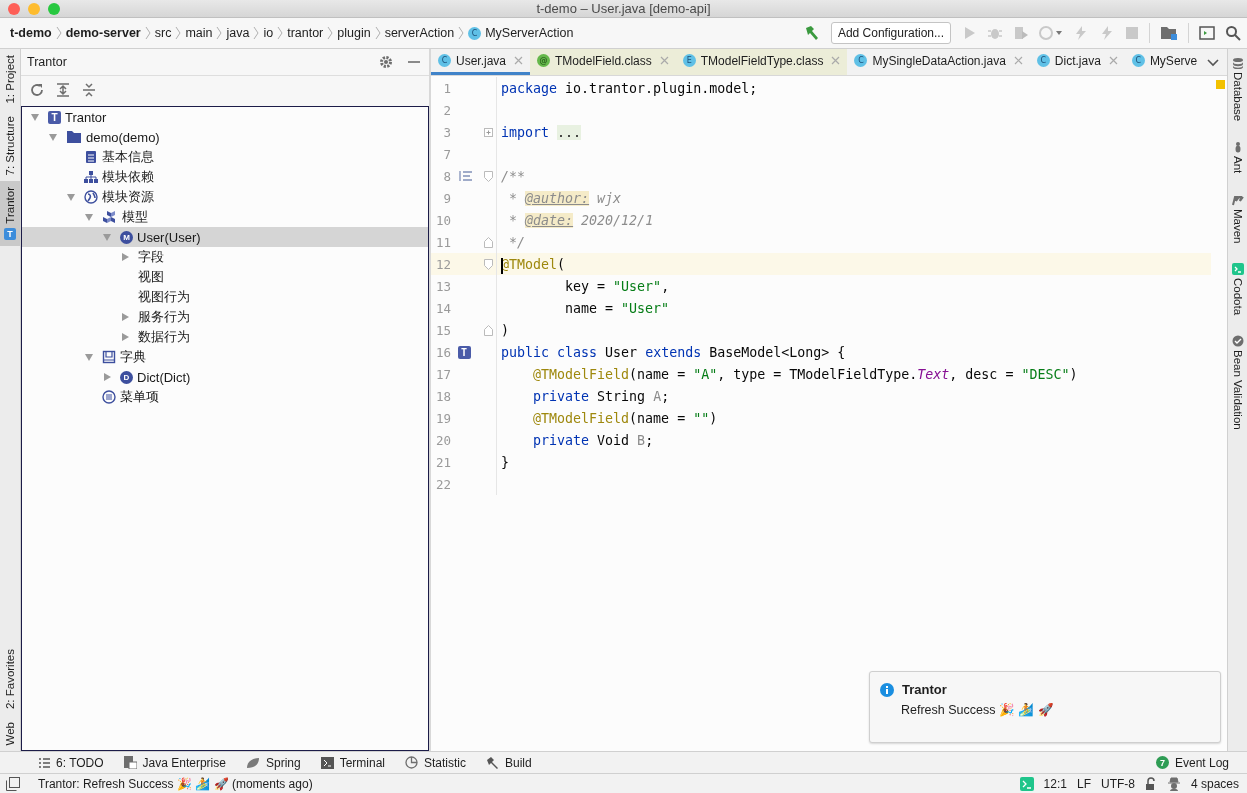  What do you see at coordinates (54, 8) in the screenshot?
I see `zoom-window-button` at bounding box center [54, 8].